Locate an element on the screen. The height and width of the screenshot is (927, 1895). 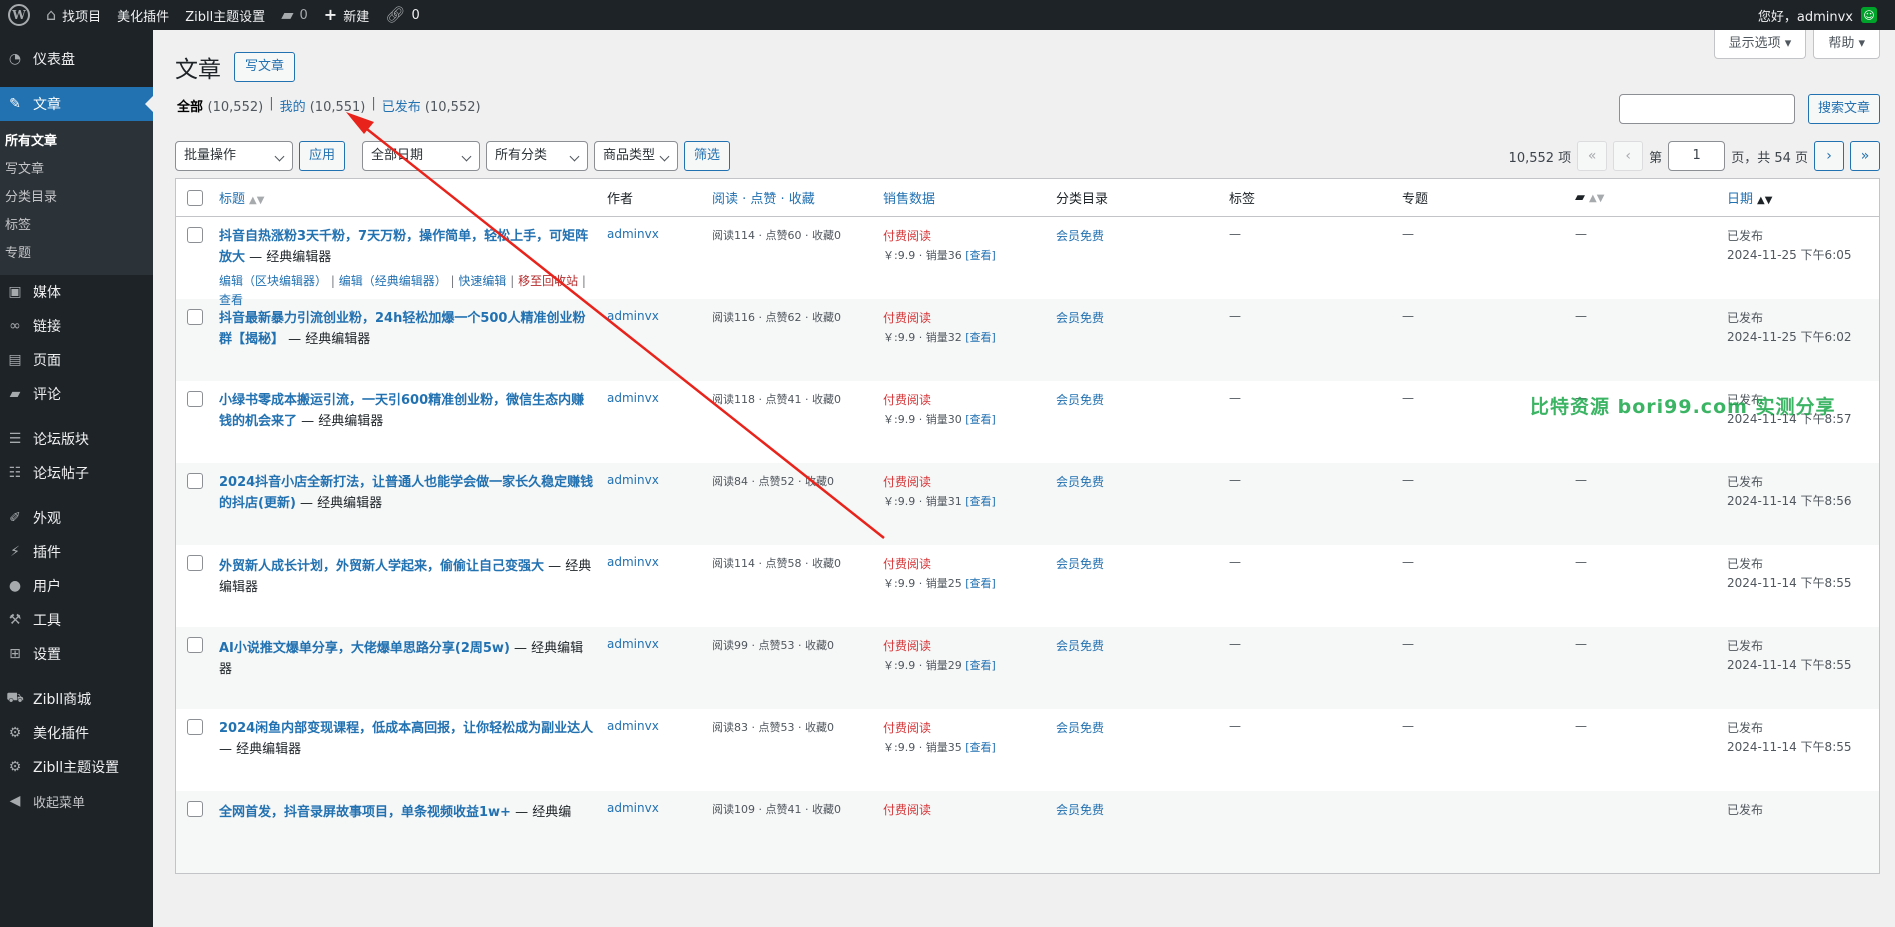
sort-title: 标题 is located at coordinates (232, 199).